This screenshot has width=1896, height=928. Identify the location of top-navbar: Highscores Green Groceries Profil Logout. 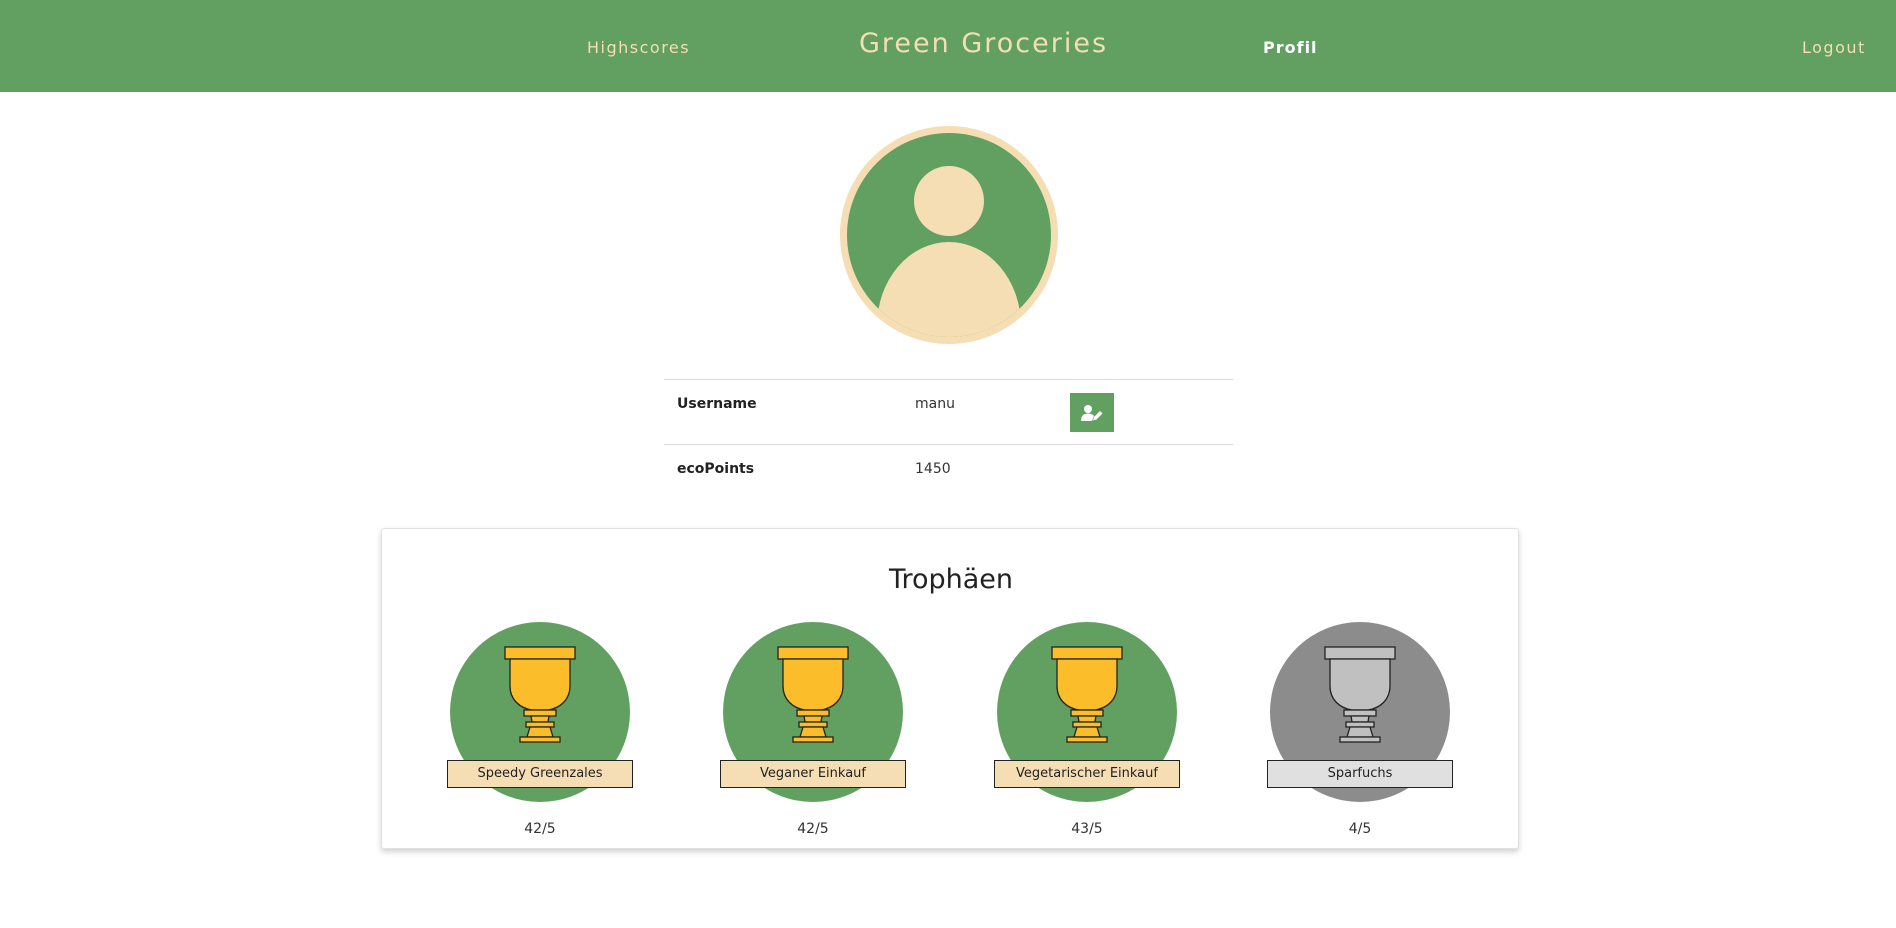
(948, 46).